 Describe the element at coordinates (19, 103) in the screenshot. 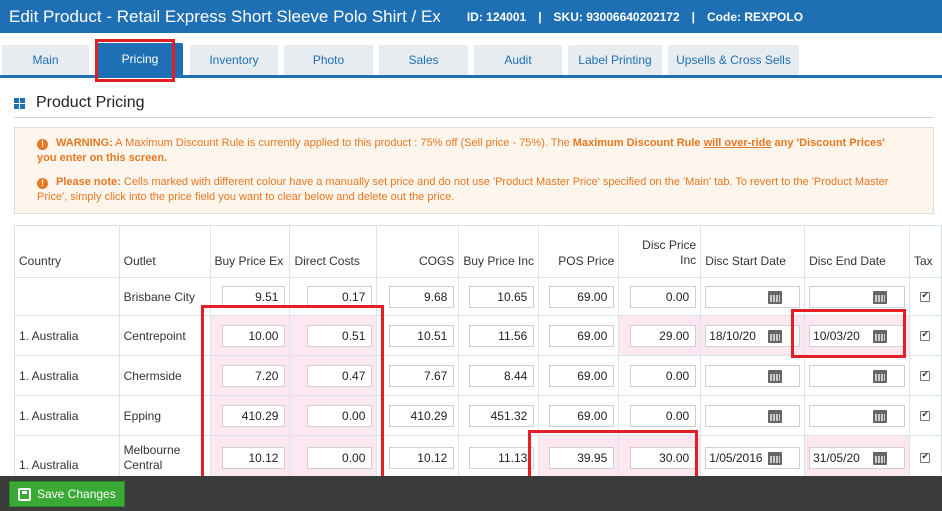

I see `grid-icon` at that location.